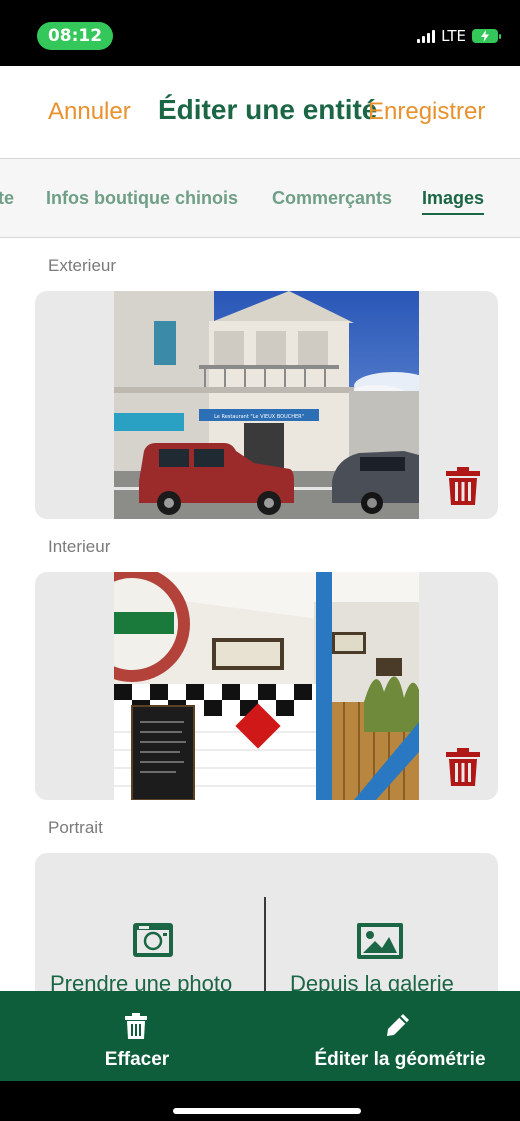  Describe the element at coordinates (400, 1059) in the screenshot. I see `edit-geometry-label: Éditer la géométrie` at that location.